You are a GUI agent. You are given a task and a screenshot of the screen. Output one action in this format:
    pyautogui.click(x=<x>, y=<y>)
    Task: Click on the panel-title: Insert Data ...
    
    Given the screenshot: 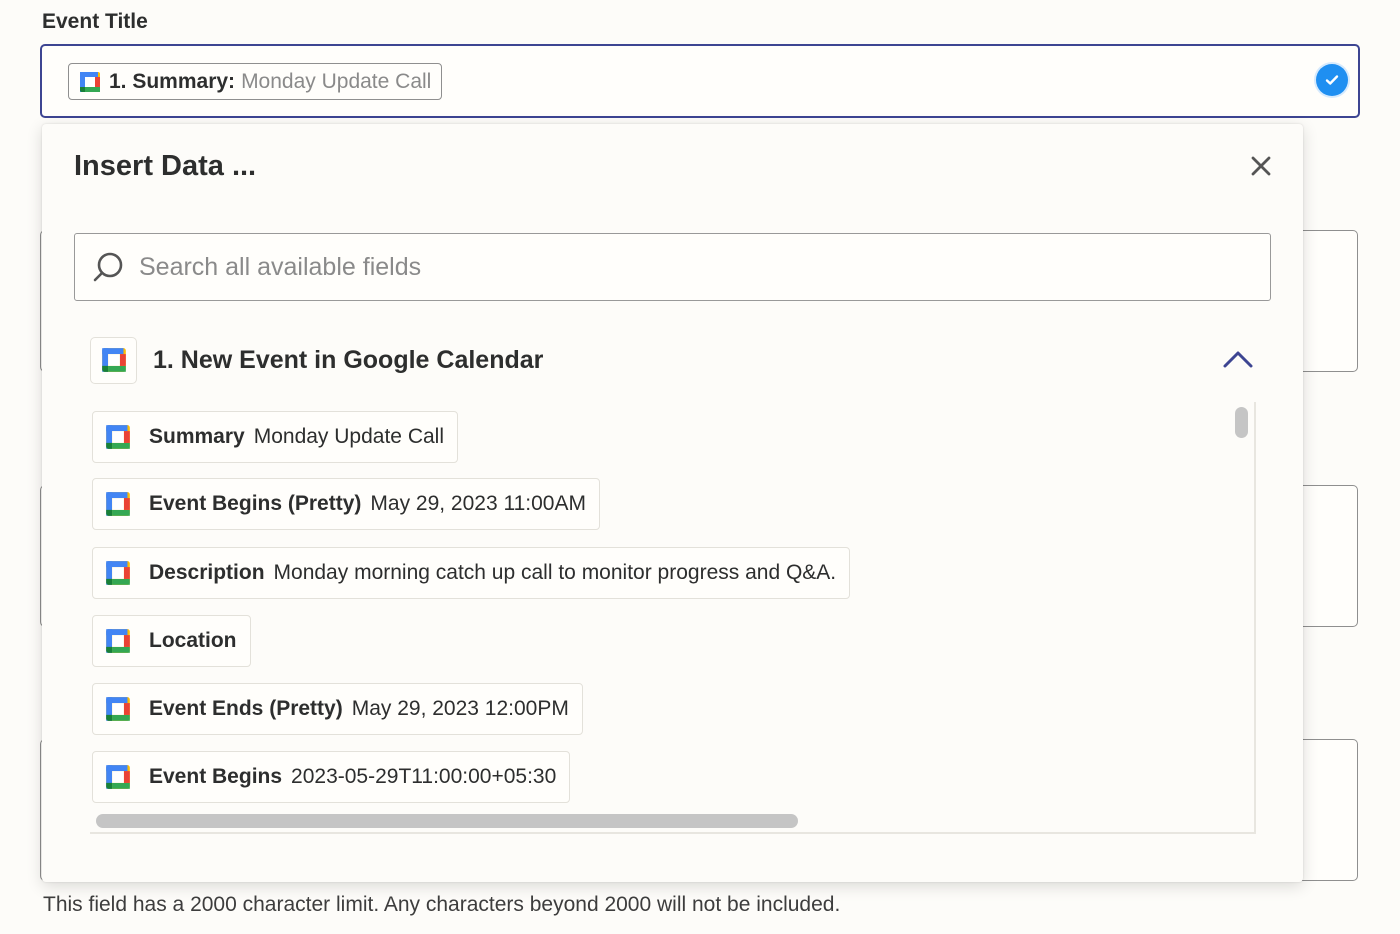 What is the action you would take?
    pyautogui.click(x=165, y=166)
    